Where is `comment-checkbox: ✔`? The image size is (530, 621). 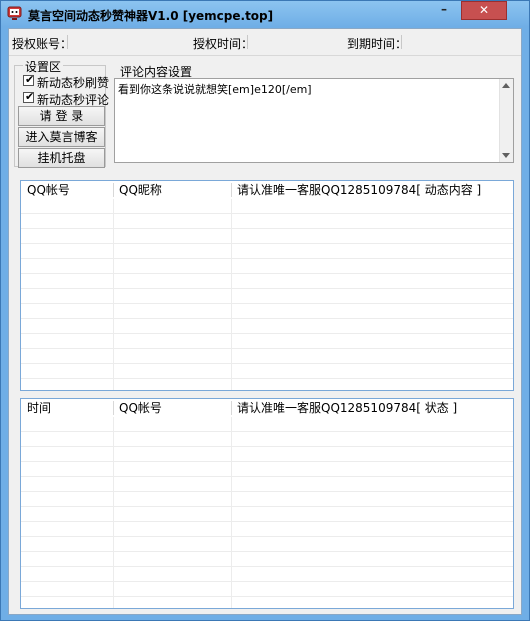 comment-checkbox: ✔ is located at coordinates (28, 96).